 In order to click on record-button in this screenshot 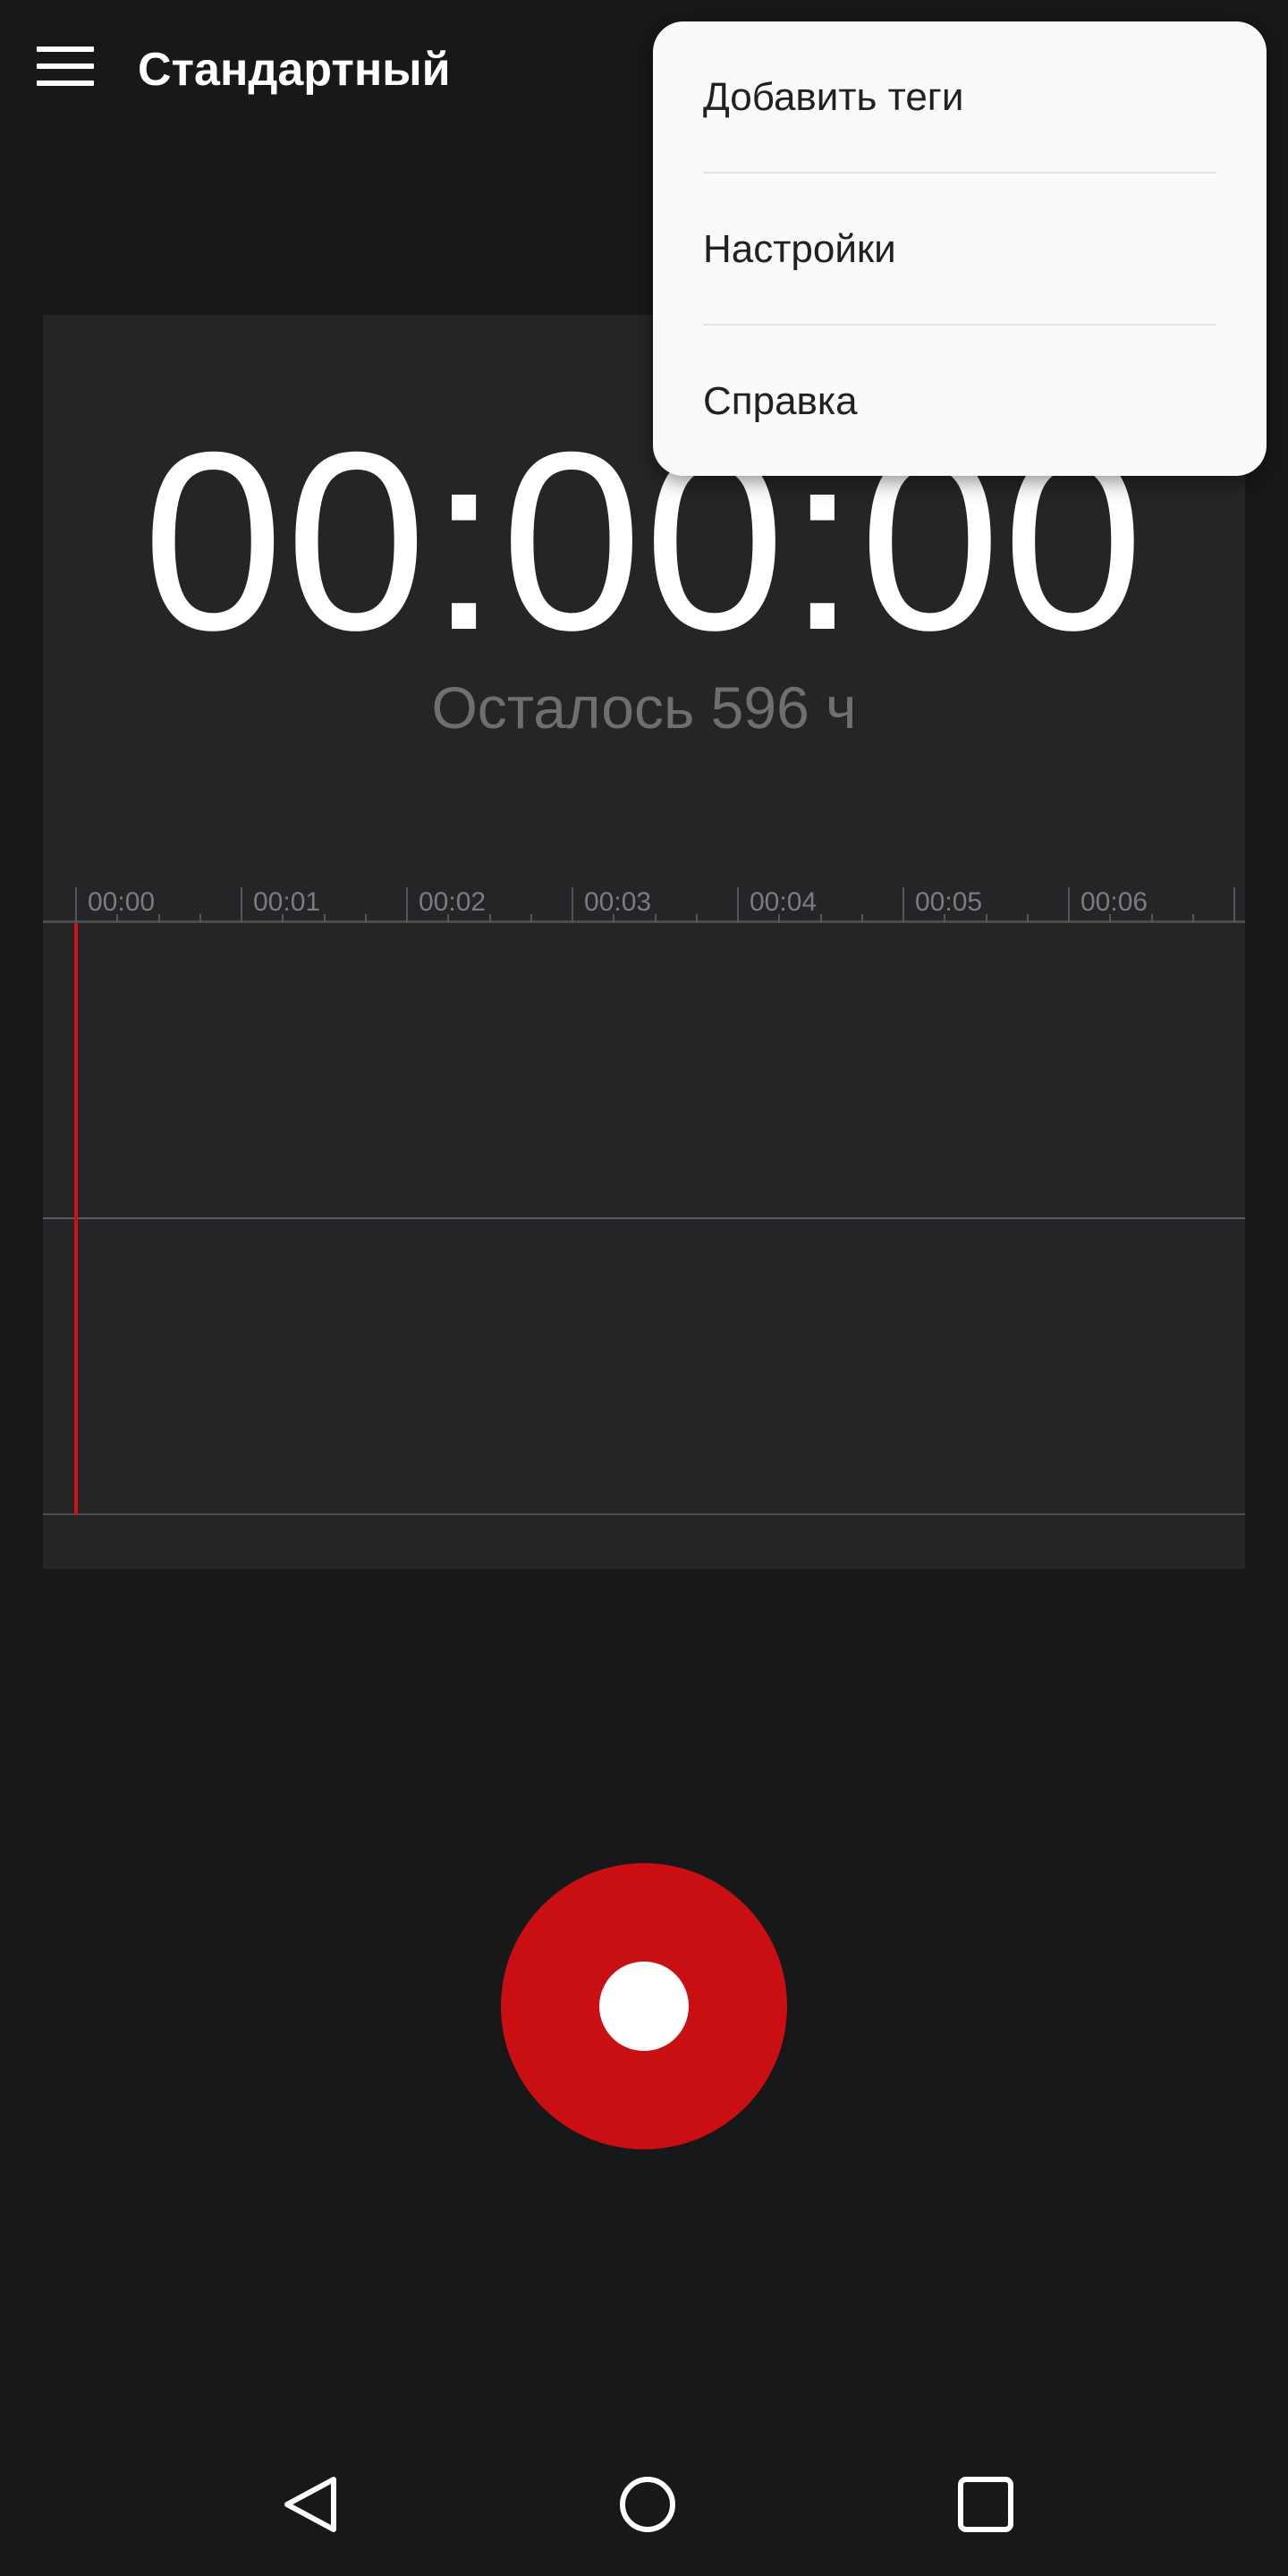, I will do `click(644, 2006)`.